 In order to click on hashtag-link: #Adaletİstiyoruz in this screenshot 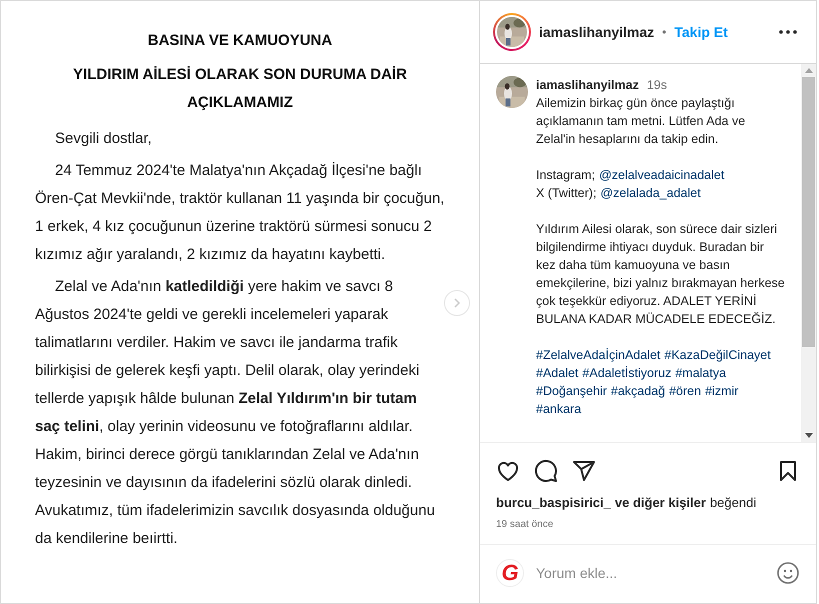, I will do `click(627, 373)`.